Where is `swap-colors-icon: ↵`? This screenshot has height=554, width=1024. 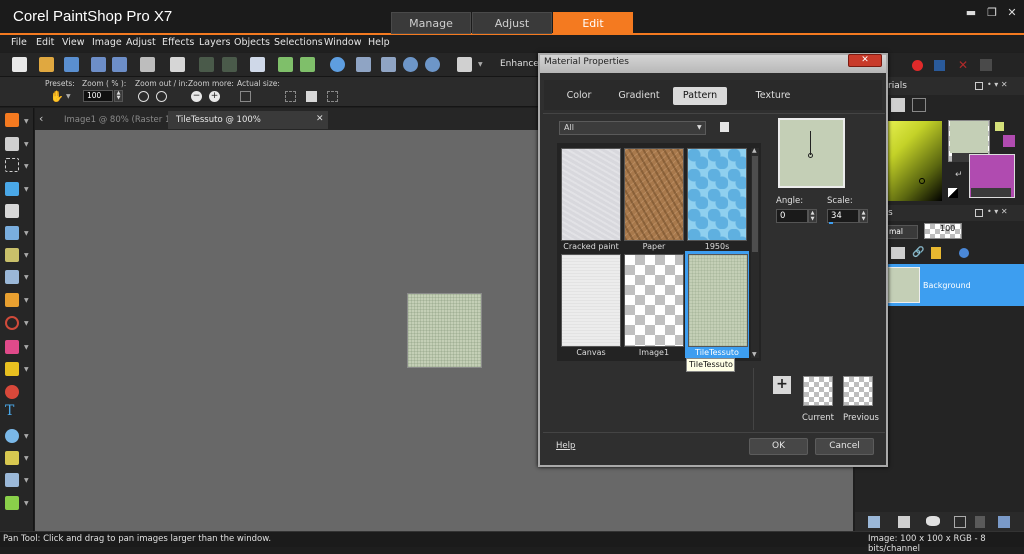
swap-colors-icon: ↵ is located at coordinates (959, 175).